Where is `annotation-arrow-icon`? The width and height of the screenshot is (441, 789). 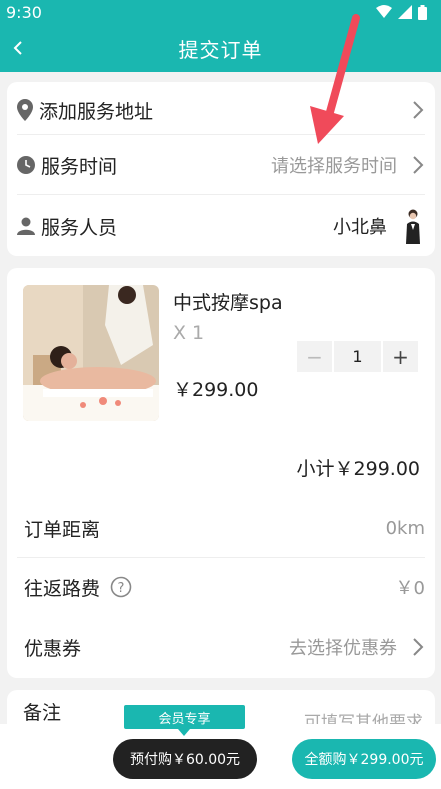 annotation-arrow-icon is located at coordinates (335, 79).